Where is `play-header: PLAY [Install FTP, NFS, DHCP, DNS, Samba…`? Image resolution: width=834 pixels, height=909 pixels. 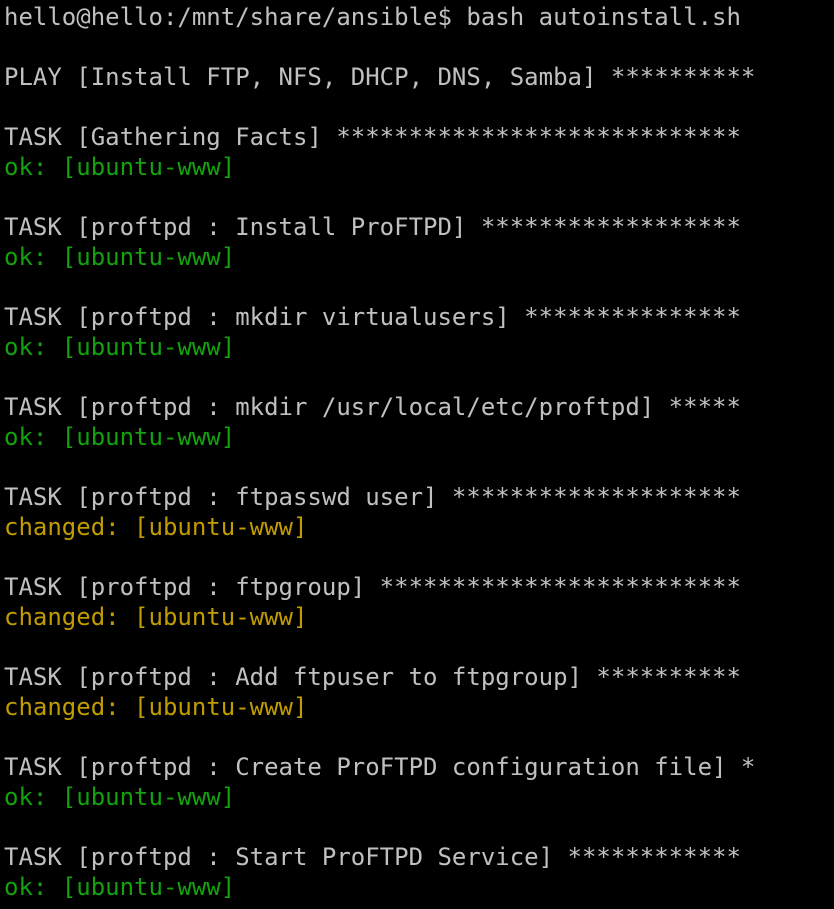
play-header: PLAY [Install FTP, NFS, DHCP, DNS, Samba… is located at coordinates (380, 77).